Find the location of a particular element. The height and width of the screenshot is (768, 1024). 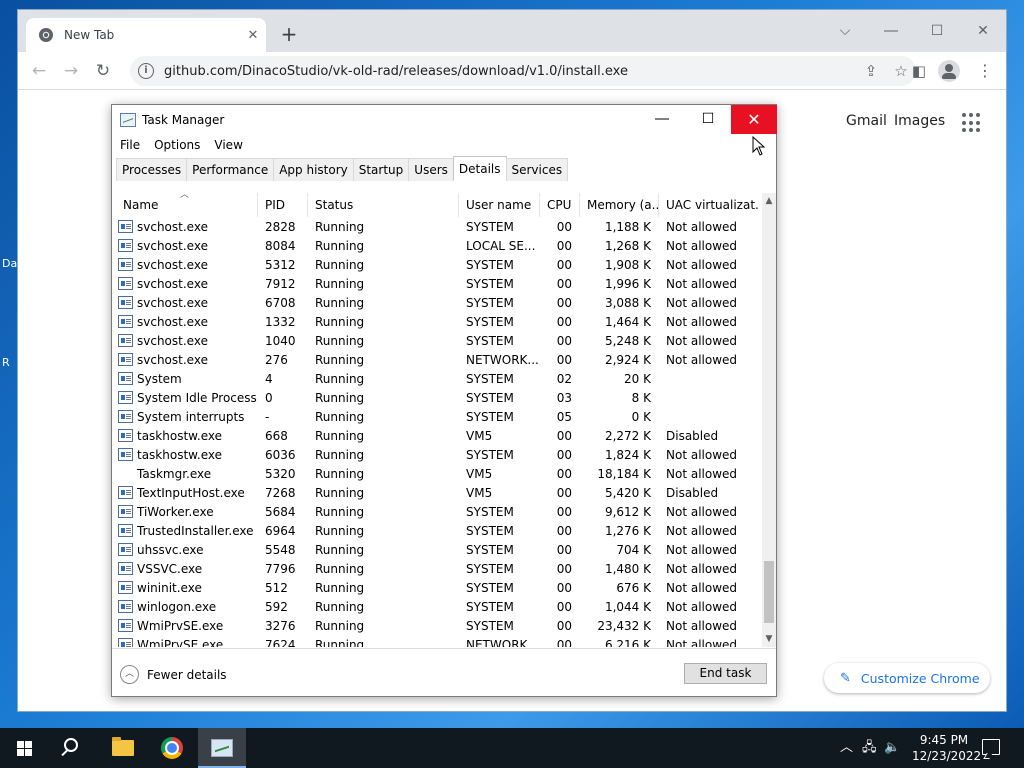

reload-icon: ↻ is located at coordinates (103, 71).